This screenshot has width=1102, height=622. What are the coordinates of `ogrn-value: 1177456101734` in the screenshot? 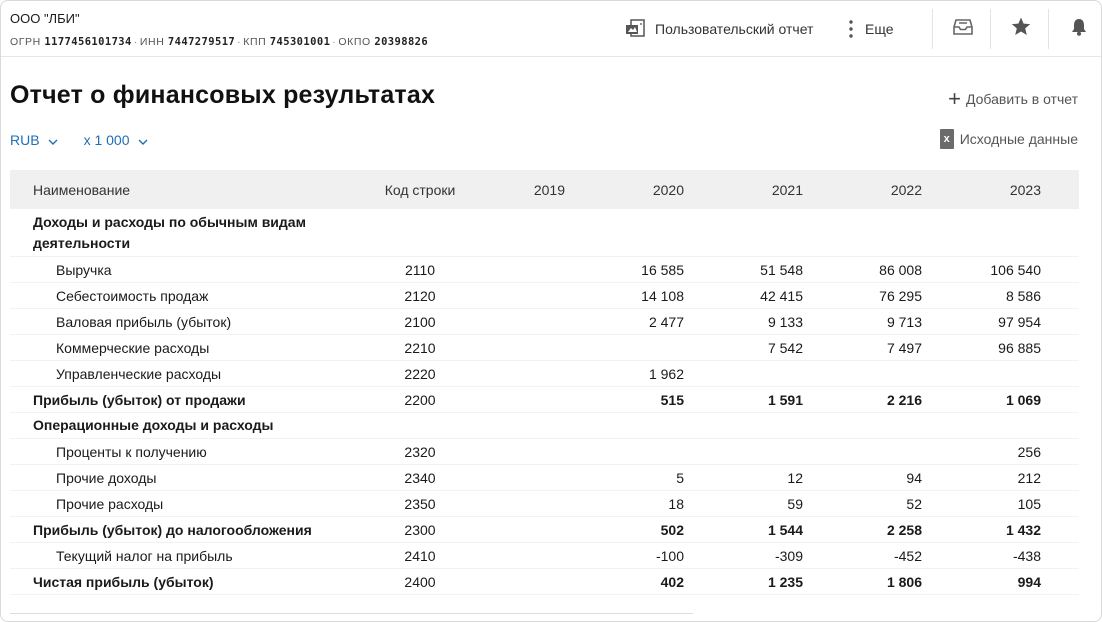 It's located at (88, 42).